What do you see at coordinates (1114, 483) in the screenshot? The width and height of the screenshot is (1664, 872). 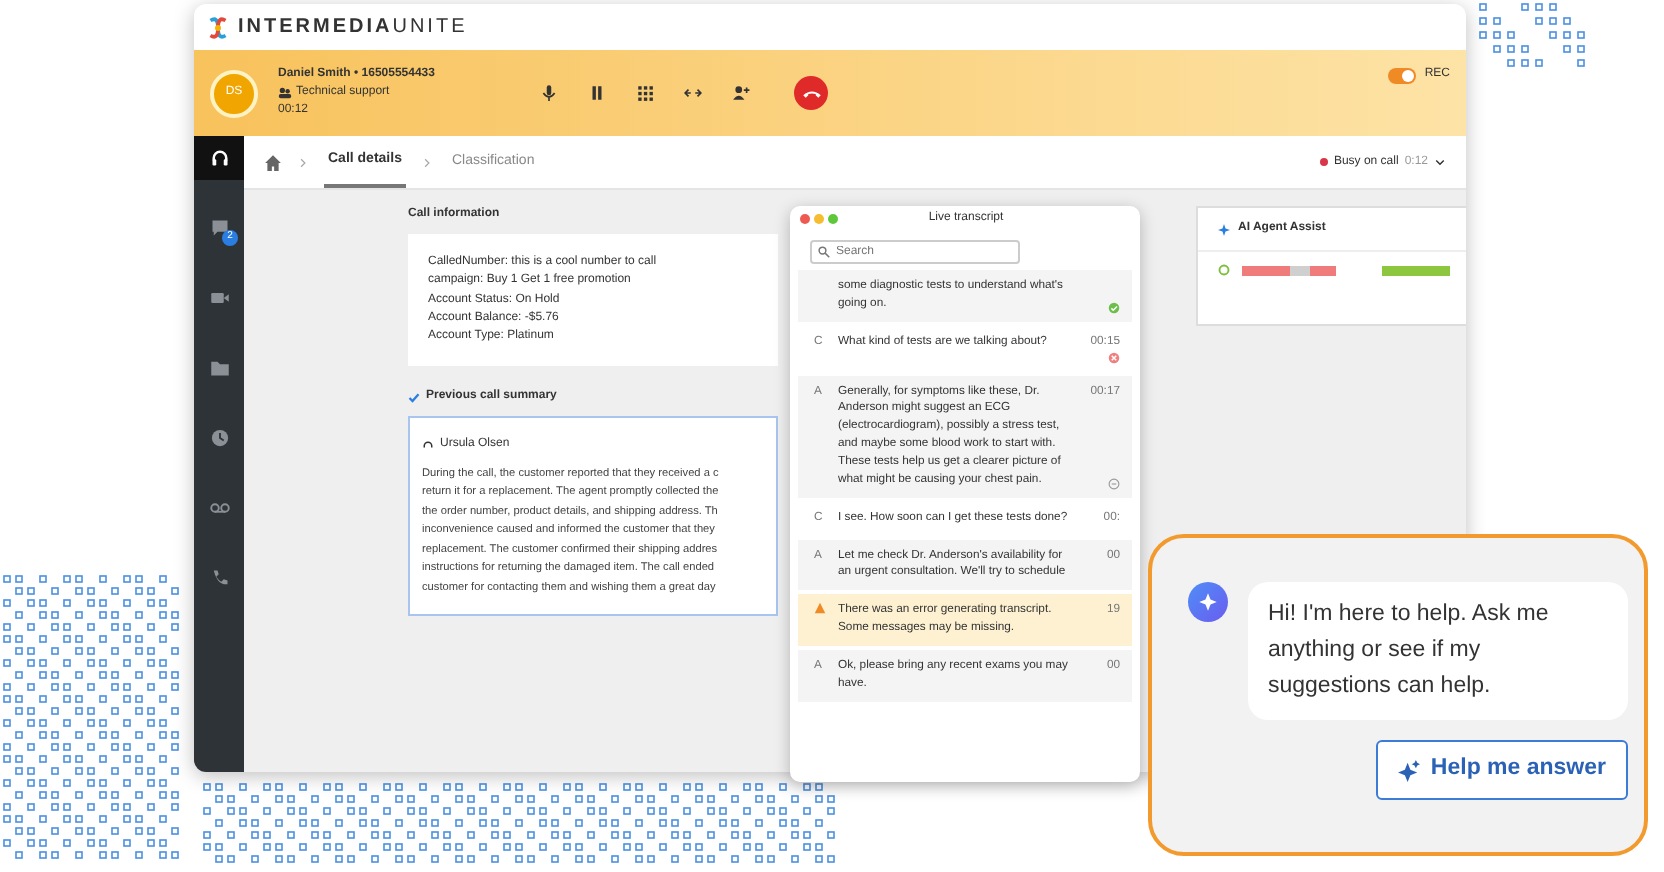 I see `pending-status-icon` at bounding box center [1114, 483].